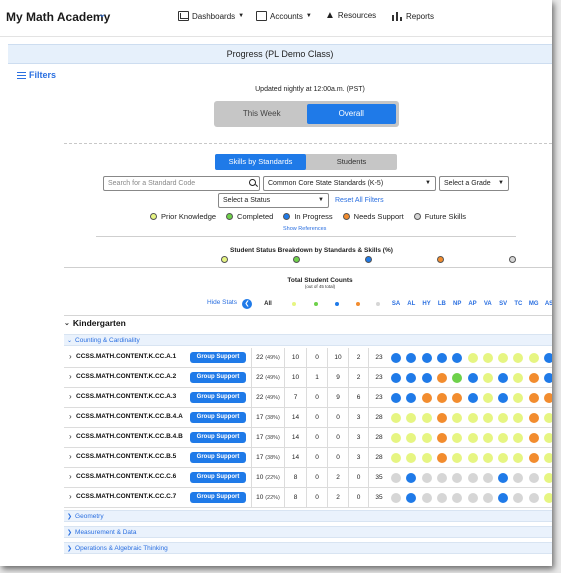  I want to click on standard-code: CCSS.MATH.CONTENT.K.CC.A.2, so click(126, 376).